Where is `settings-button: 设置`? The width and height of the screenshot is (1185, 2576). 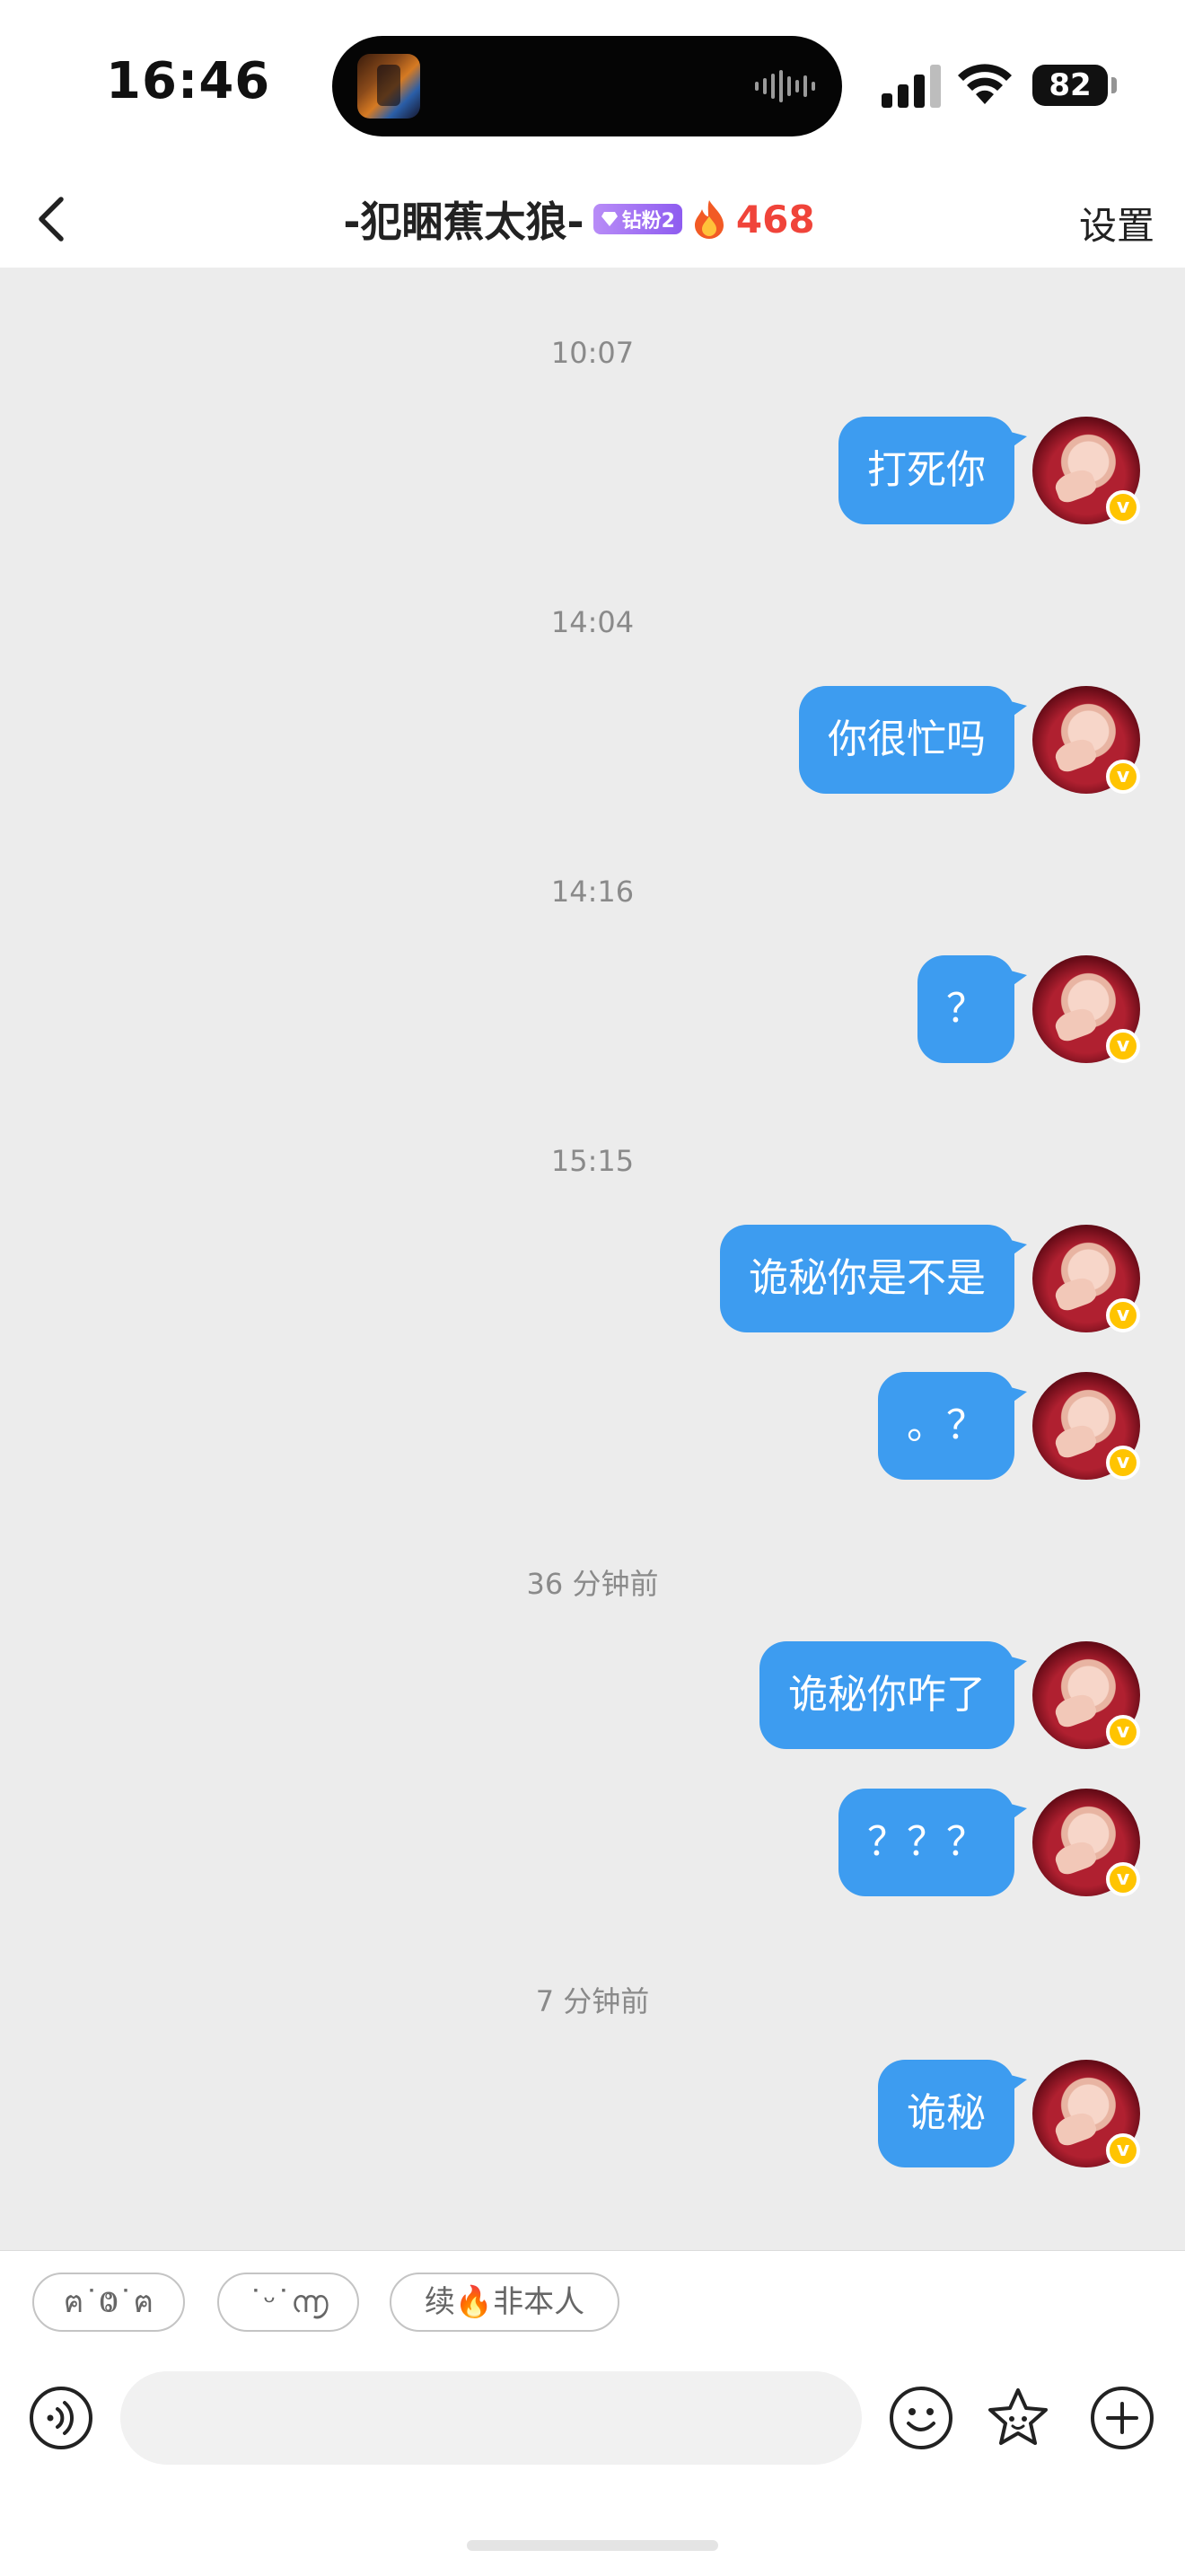
settings-button: 设置 is located at coordinates (1116, 224).